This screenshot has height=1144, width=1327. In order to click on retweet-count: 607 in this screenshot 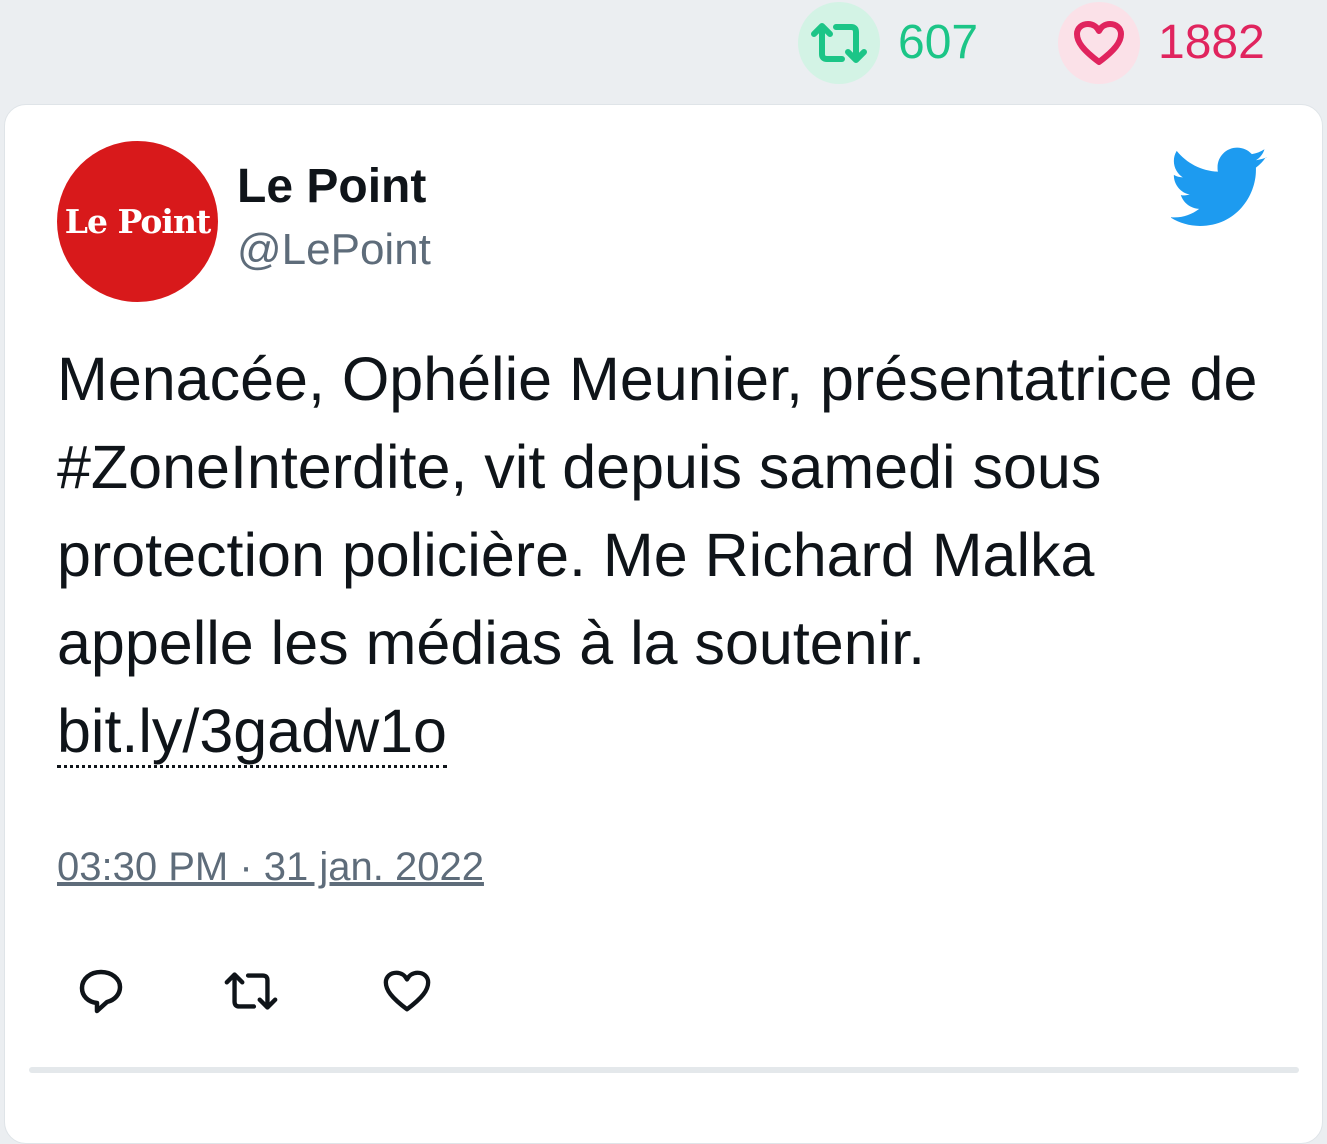, I will do `click(938, 42)`.